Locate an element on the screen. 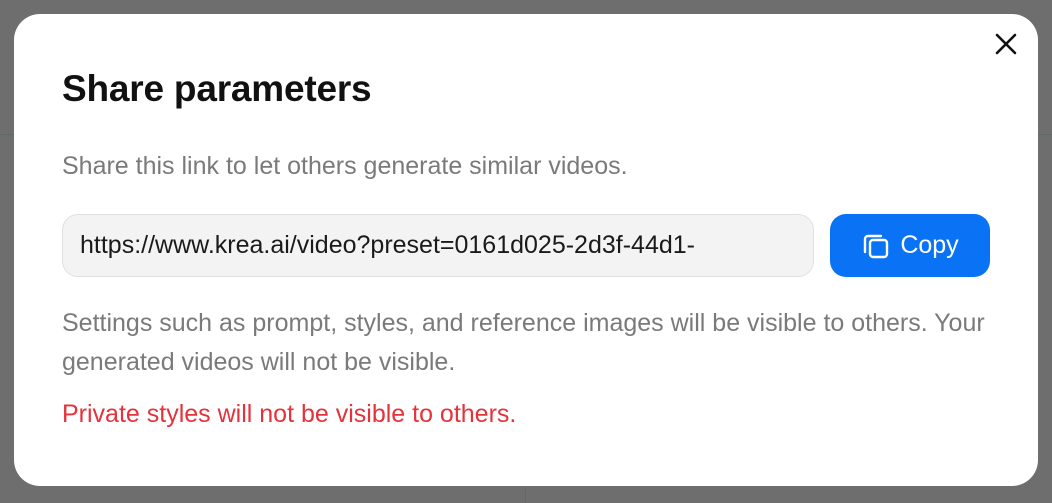  close-icon is located at coordinates (1006, 46).